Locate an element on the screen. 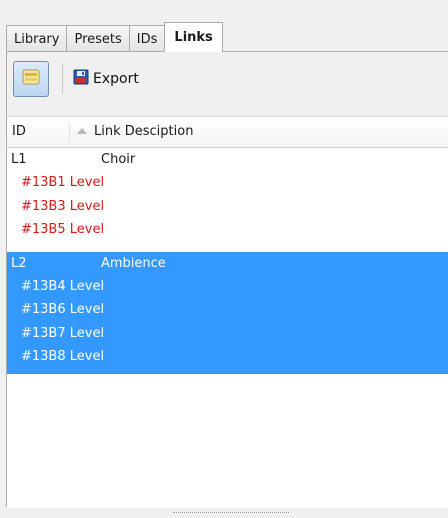 The image size is (448, 518). tab-strip: Library Presets IDs Links is located at coordinates (114, 37).